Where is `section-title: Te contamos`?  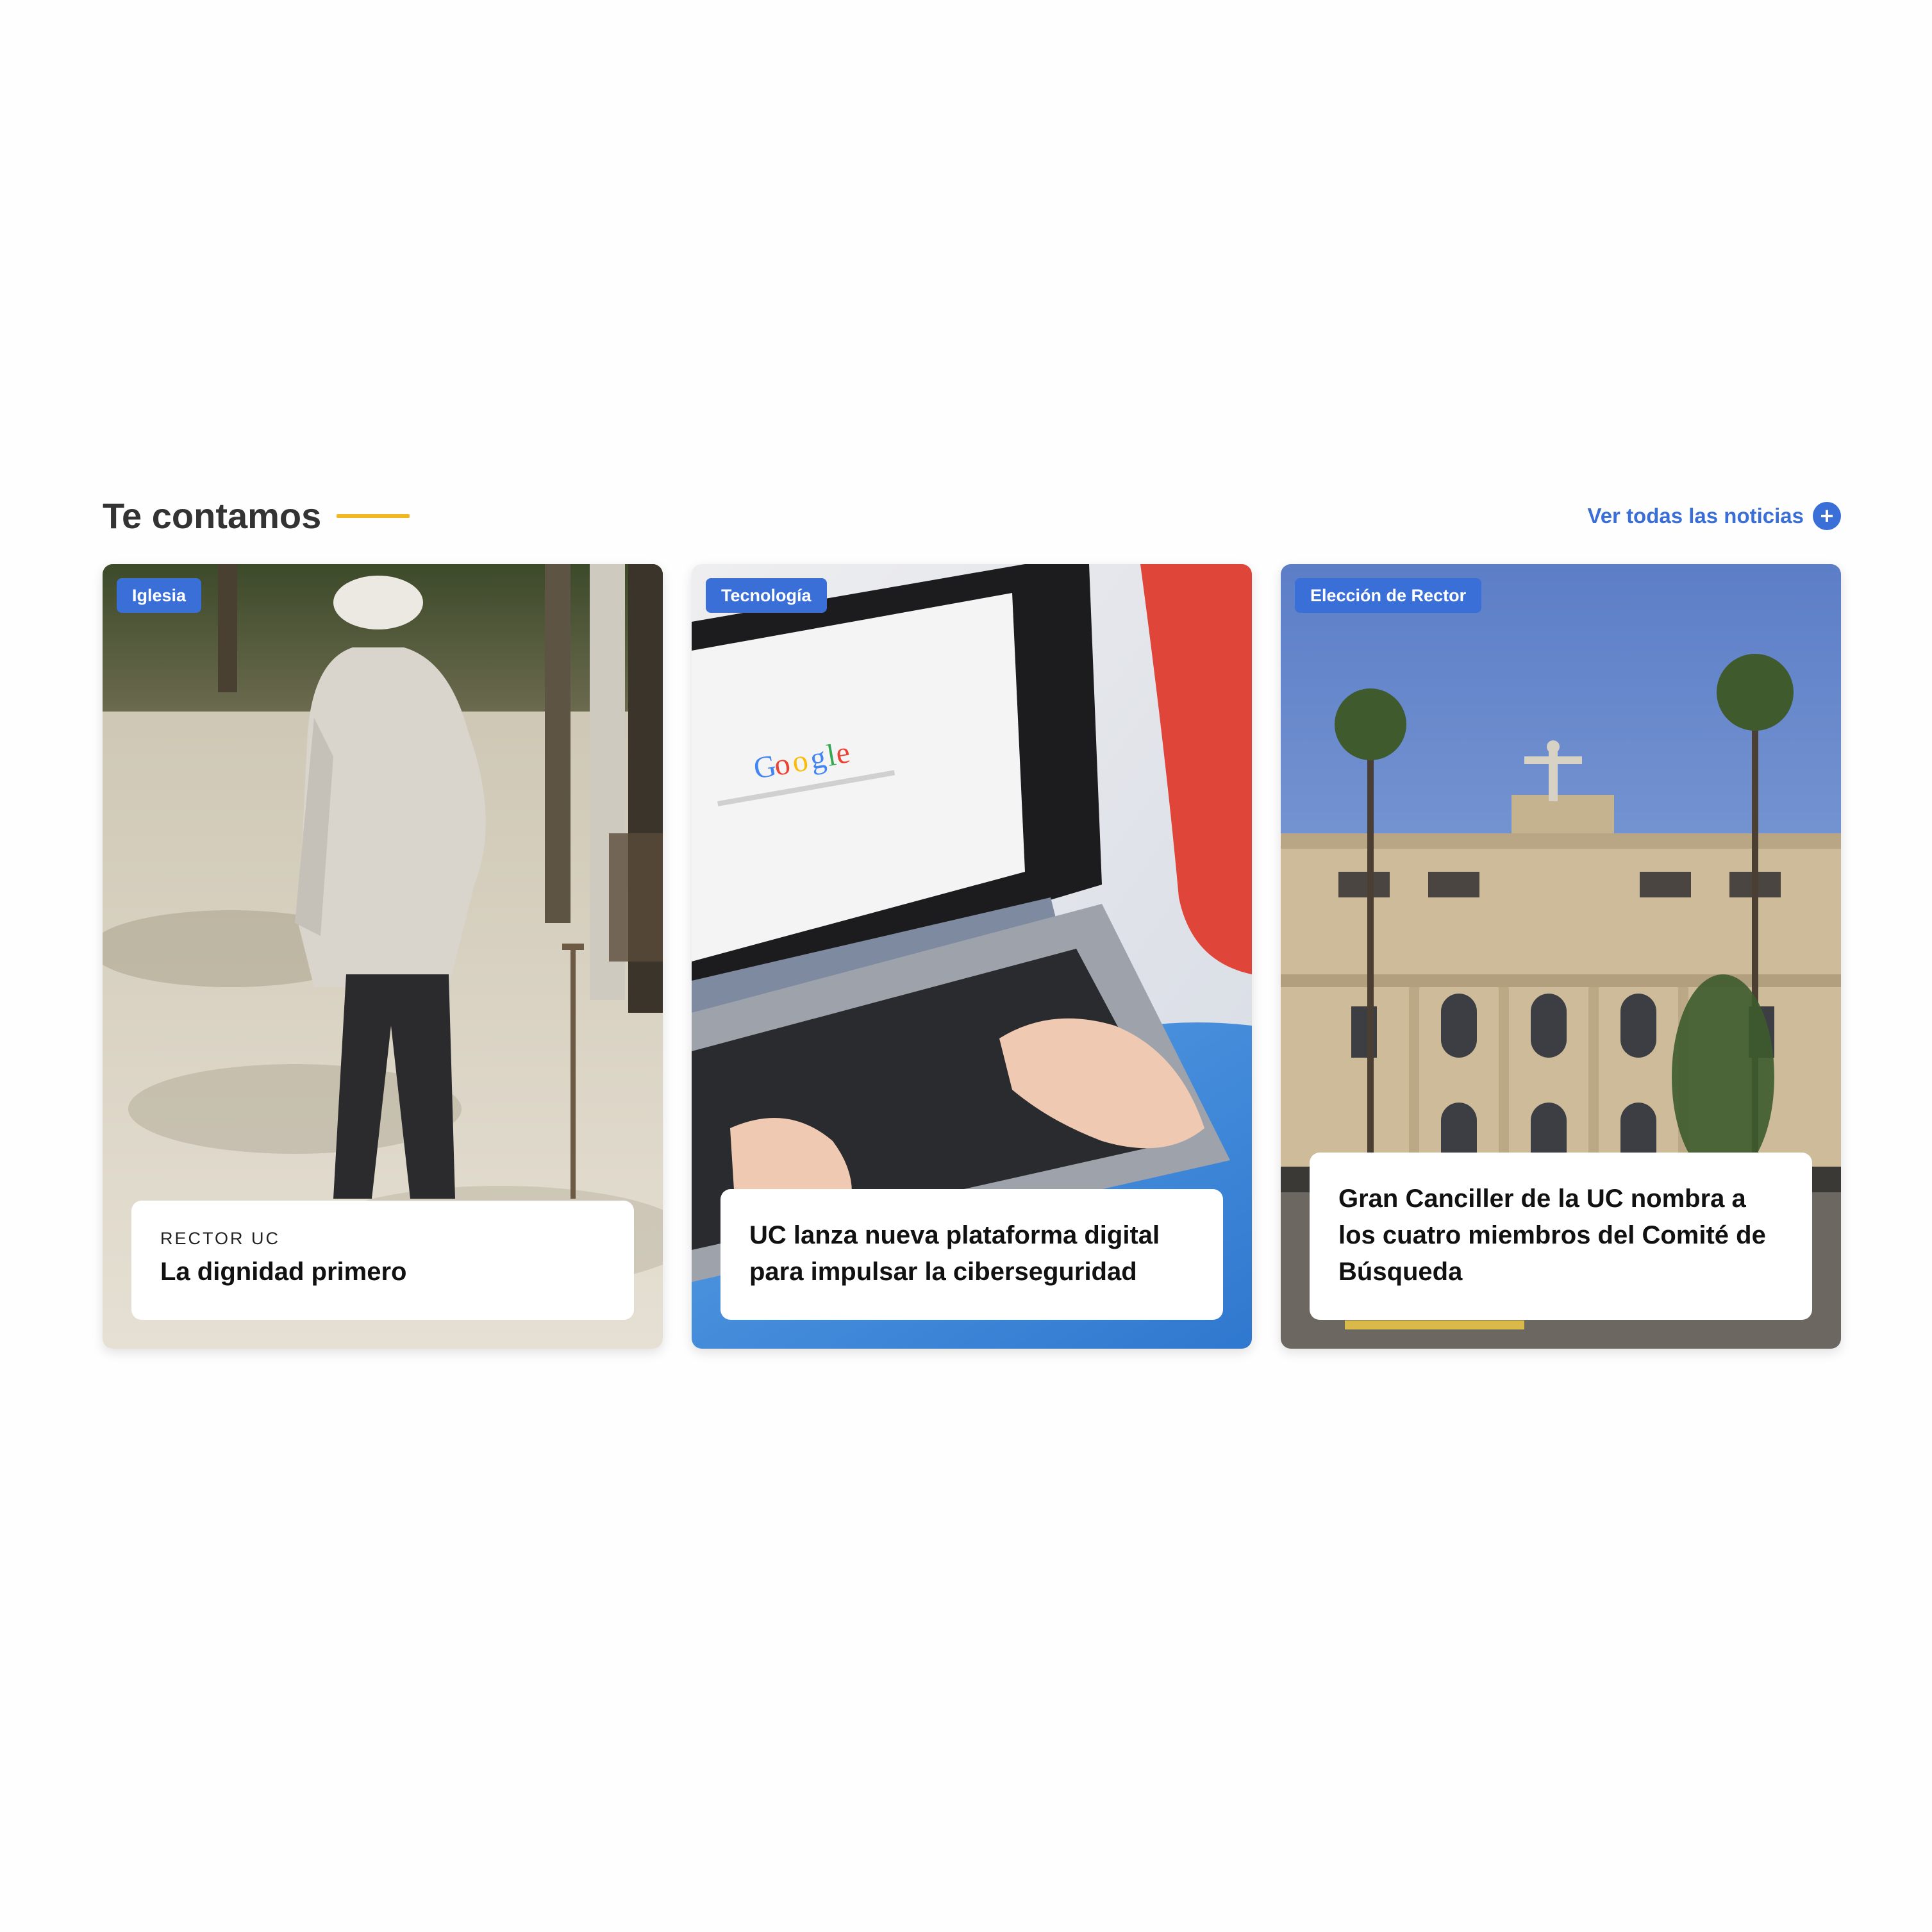
section-title: Te contamos is located at coordinates (256, 516).